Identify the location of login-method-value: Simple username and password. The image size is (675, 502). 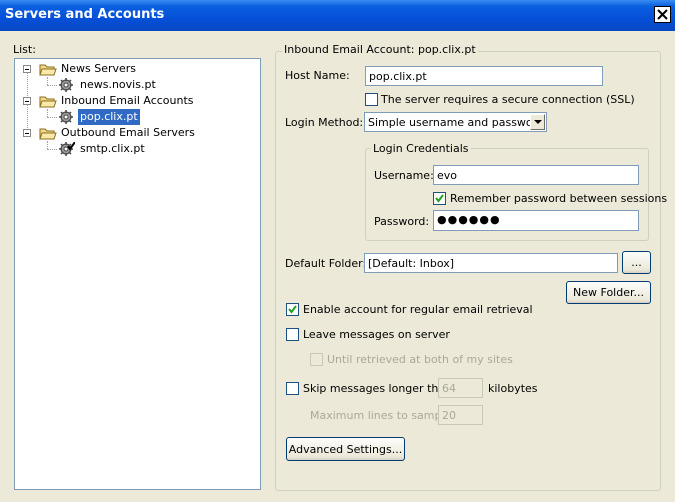
(456, 122).